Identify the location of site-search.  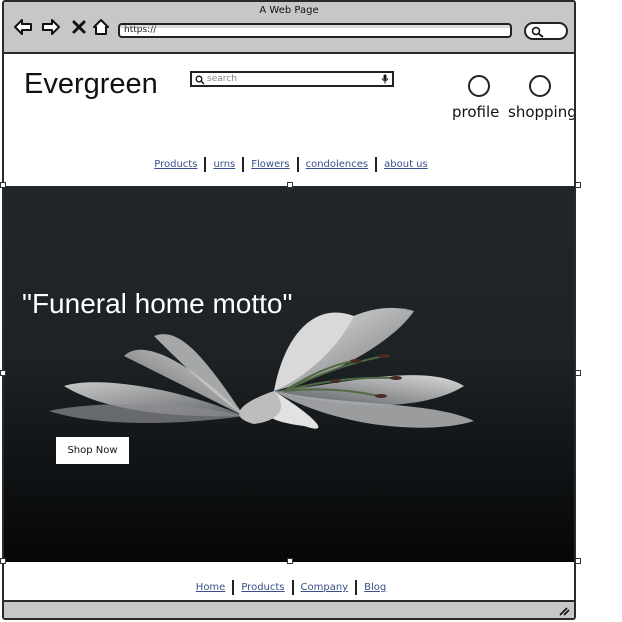
(292, 79).